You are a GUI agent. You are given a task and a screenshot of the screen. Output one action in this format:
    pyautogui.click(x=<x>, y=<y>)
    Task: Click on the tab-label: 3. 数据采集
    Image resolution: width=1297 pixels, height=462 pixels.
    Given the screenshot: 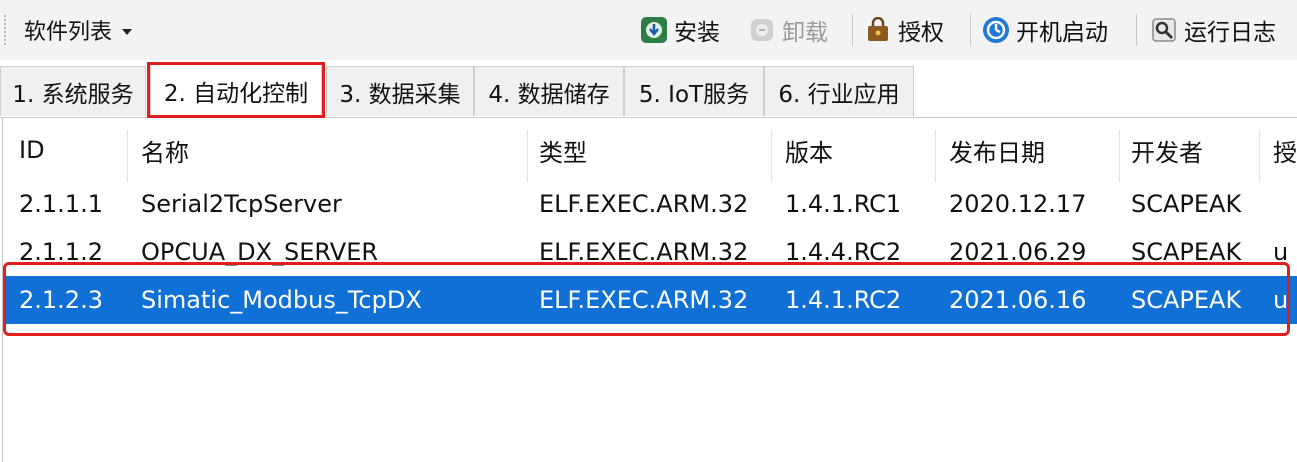 What is the action you would take?
    pyautogui.click(x=400, y=94)
    